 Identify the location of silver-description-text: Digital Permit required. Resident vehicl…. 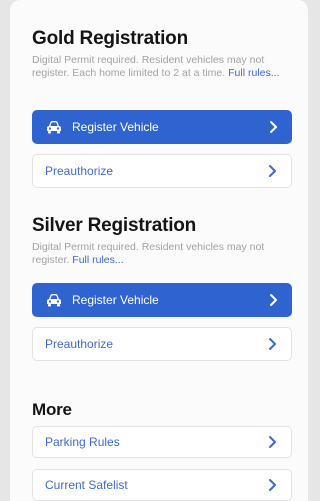
(148, 253).